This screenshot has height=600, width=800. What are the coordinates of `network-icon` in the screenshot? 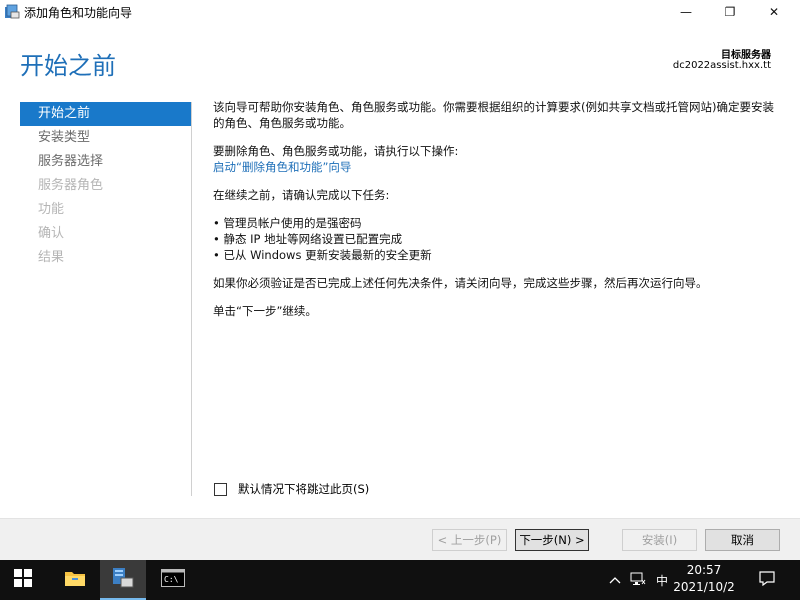 It's located at (638, 580).